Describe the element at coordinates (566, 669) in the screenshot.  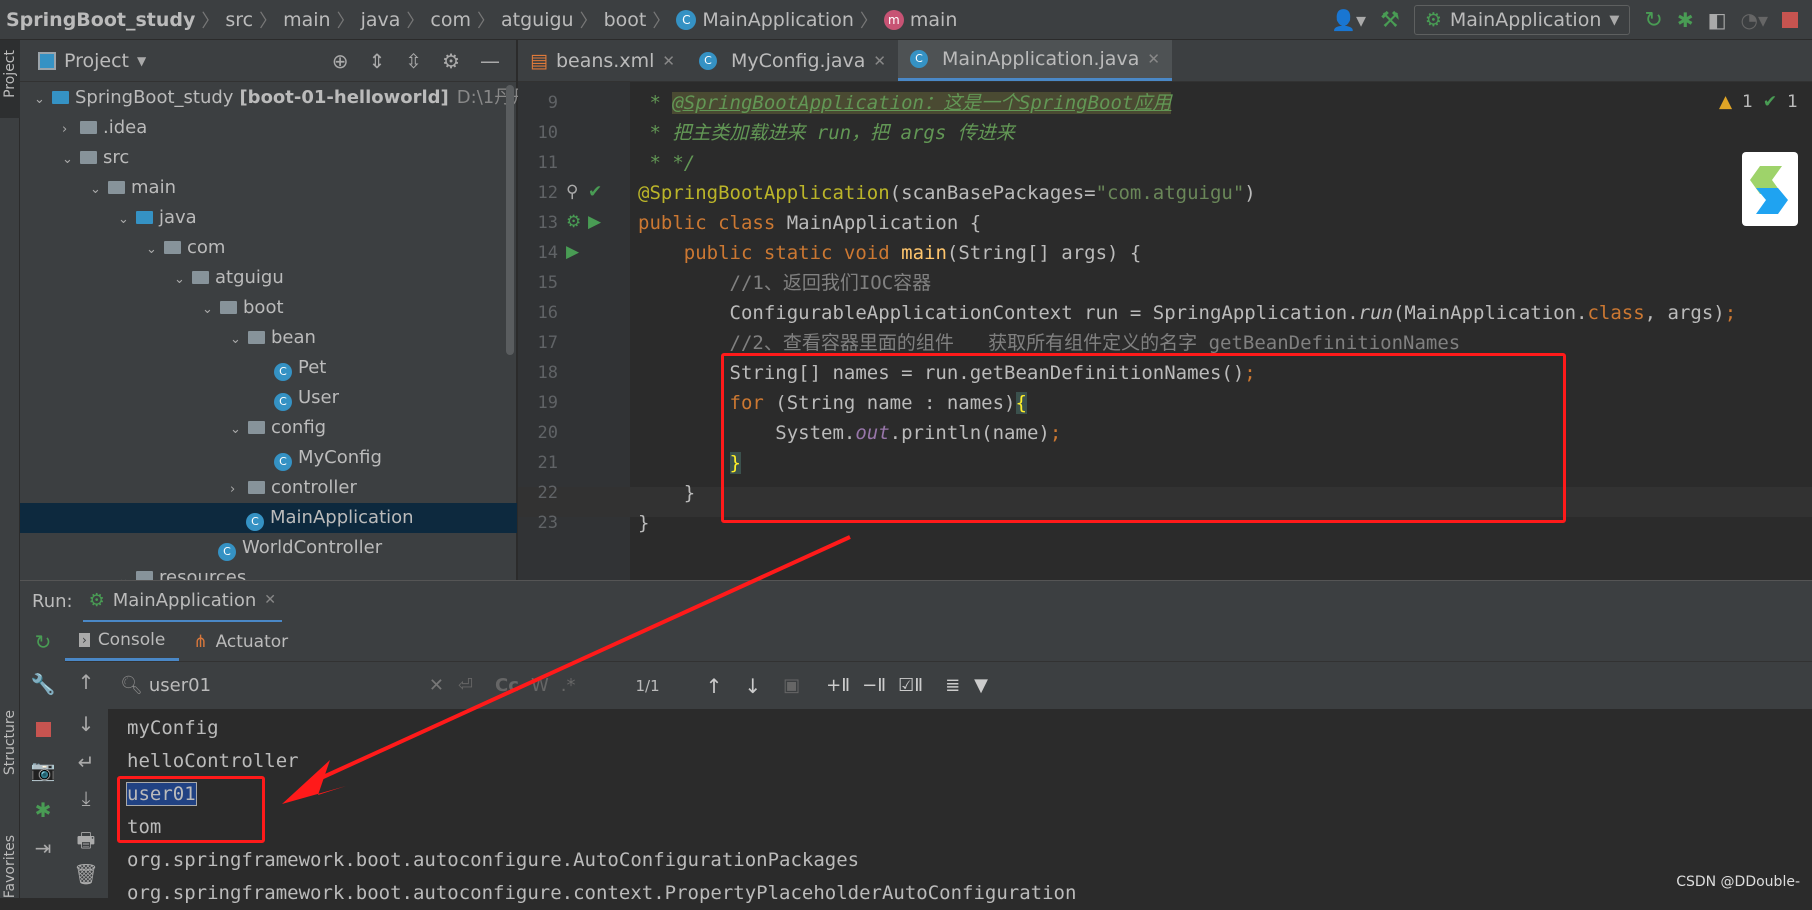
I see `annotation-arrow` at that location.